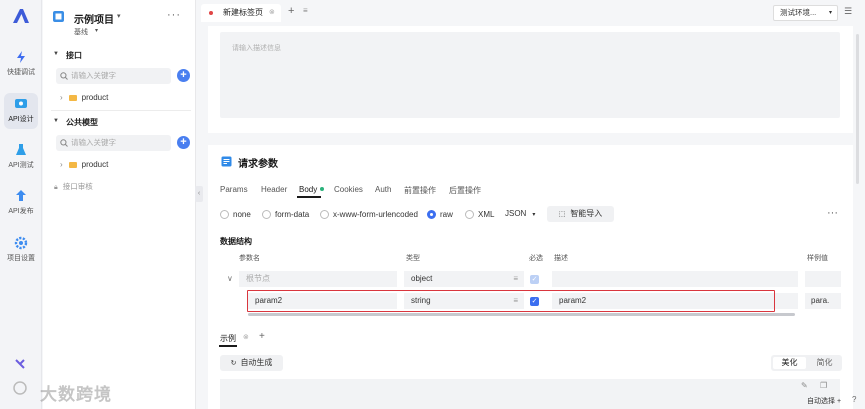  I want to click on tab-body: Body, so click(308, 189).